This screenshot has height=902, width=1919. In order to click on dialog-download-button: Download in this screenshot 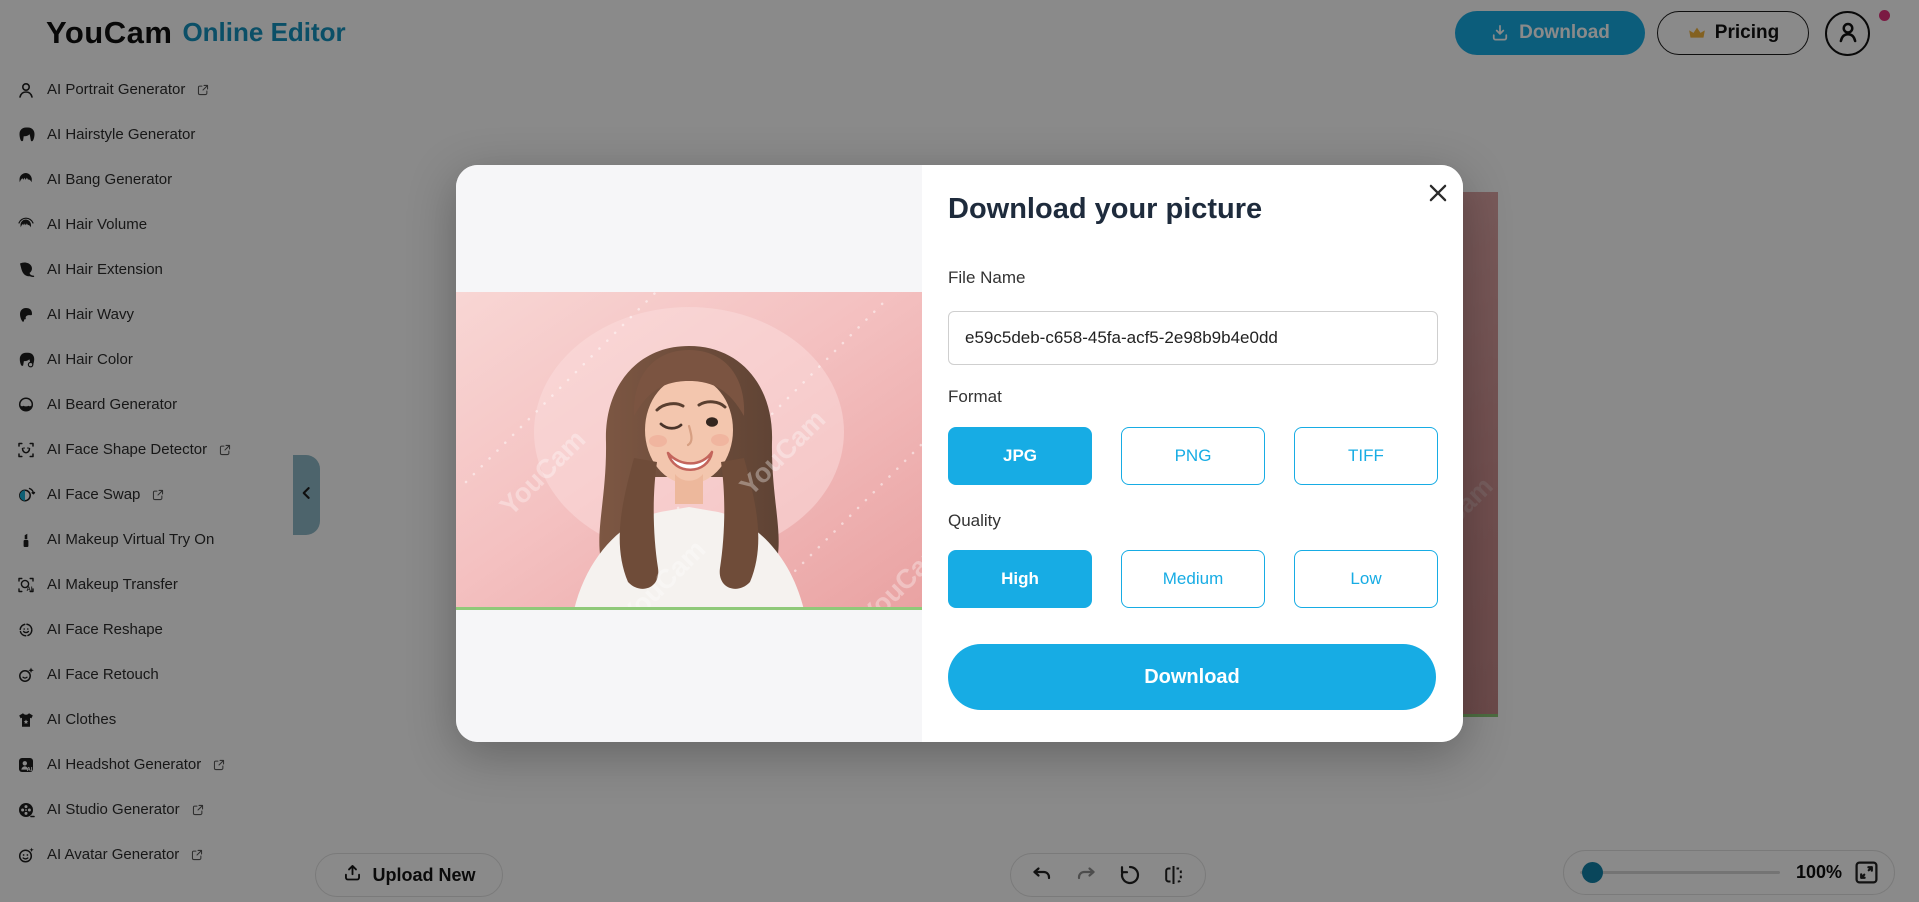, I will do `click(1192, 677)`.